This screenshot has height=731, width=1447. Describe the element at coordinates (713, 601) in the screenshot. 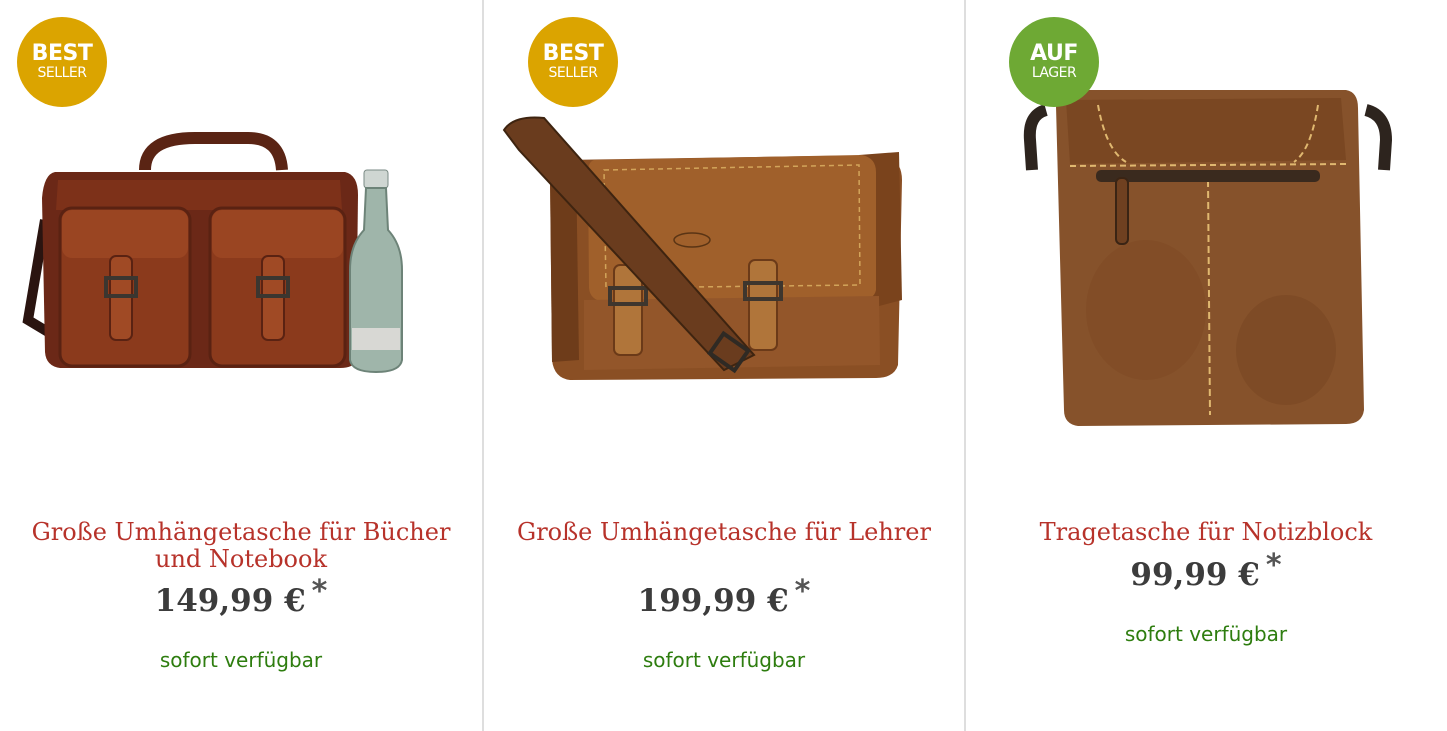

I see `price-value: 199,99 €` at that location.